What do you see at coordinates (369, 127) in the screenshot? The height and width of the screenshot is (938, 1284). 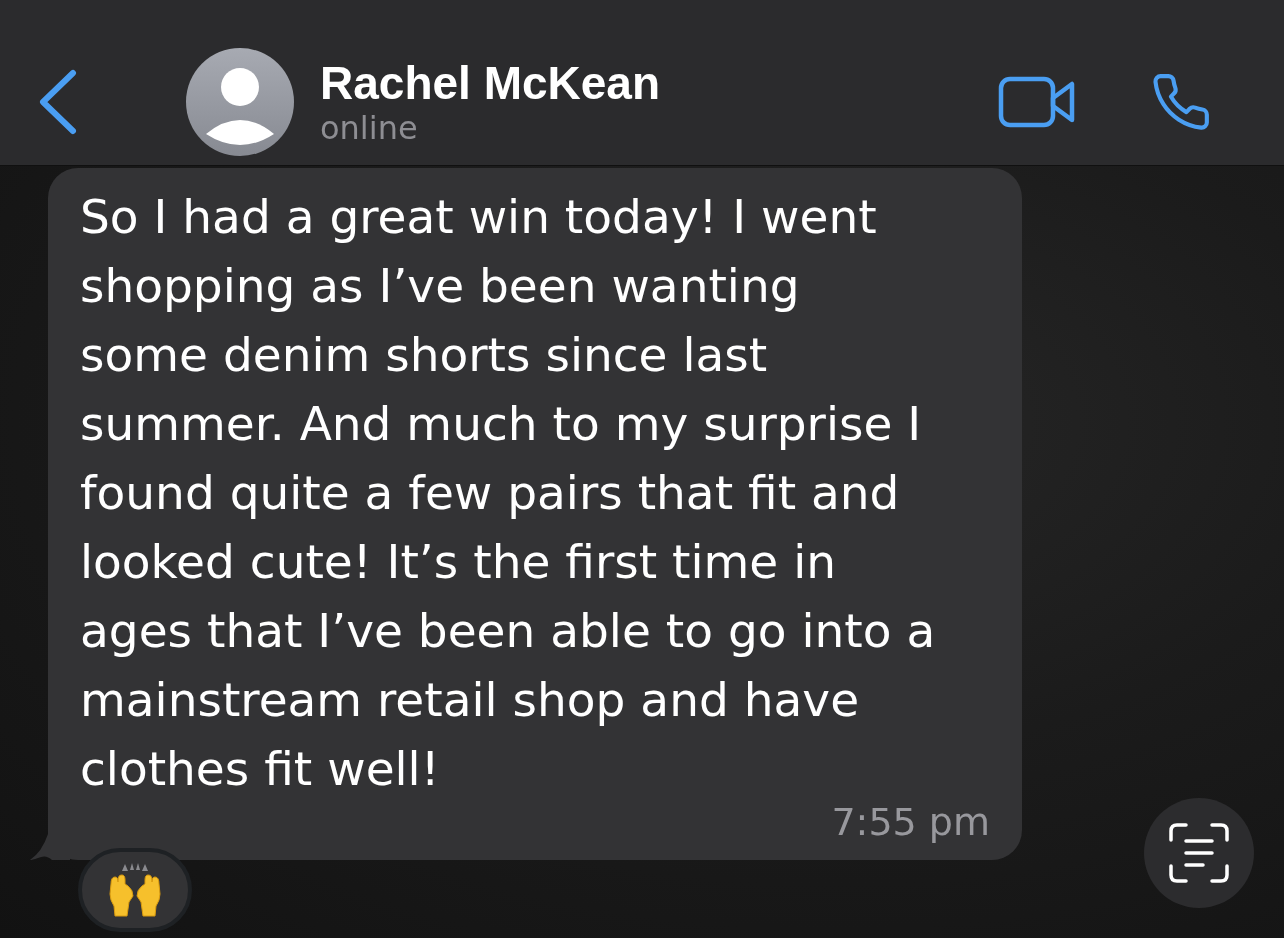 I see `contact-status: online` at bounding box center [369, 127].